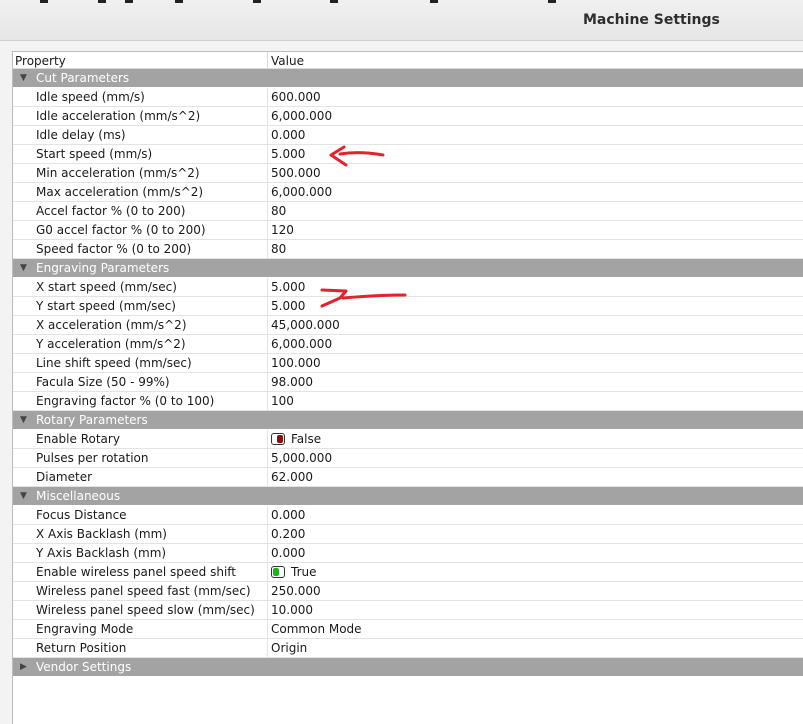  Describe the element at coordinates (408, 154) in the screenshot. I see `table-row: Start speed (mm/s) 5.000` at that location.